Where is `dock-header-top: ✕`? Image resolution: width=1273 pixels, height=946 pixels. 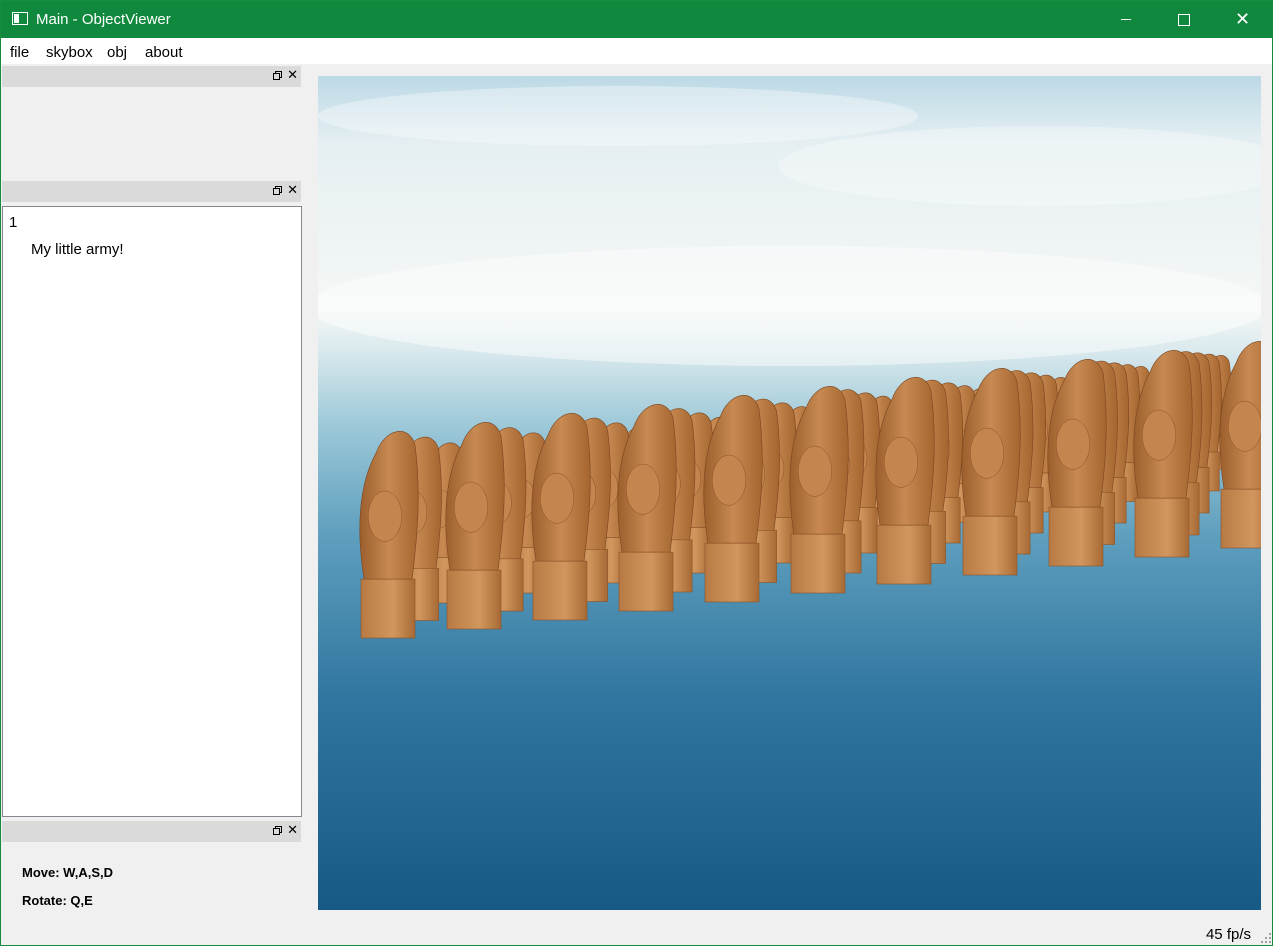
dock-header-top: ✕ is located at coordinates (151, 76).